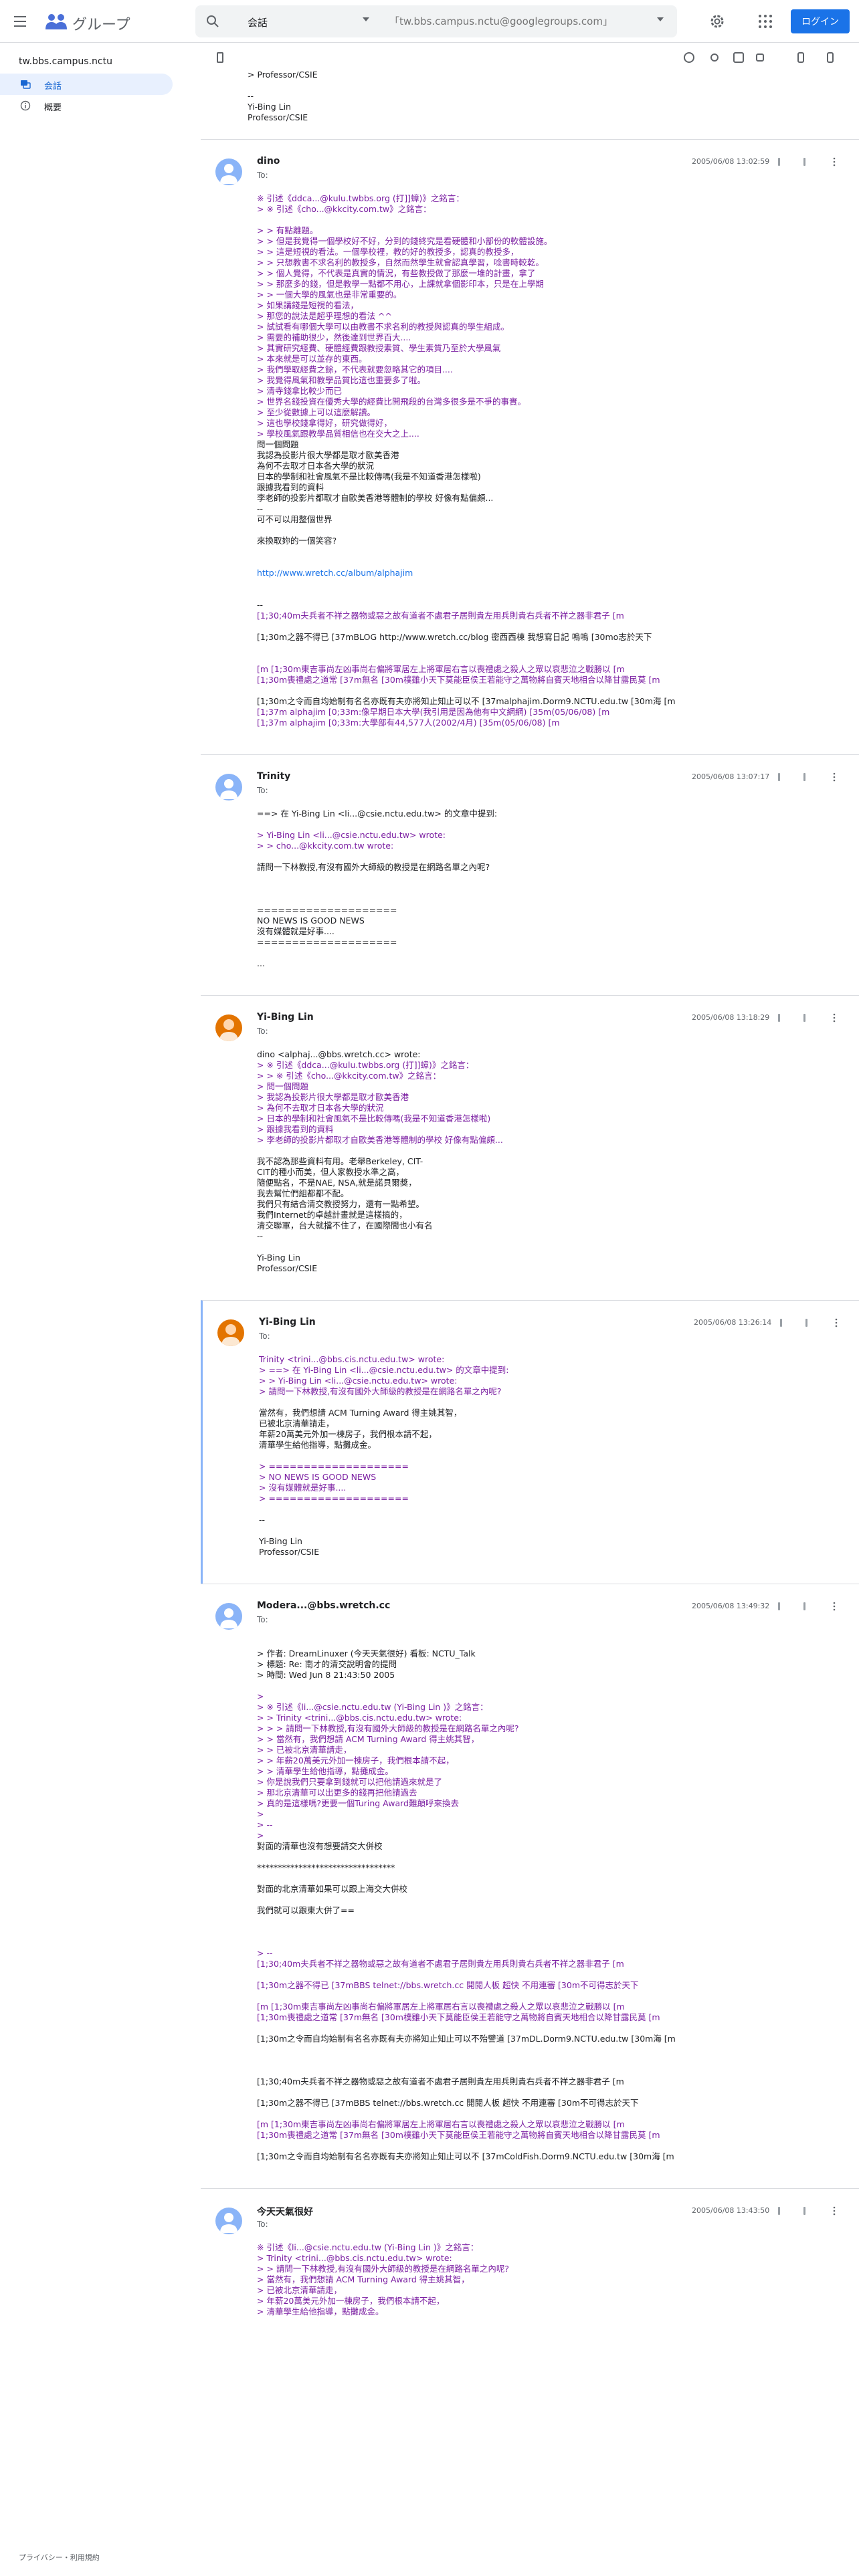 This screenshot has height=2576, width=859. Describe the element at coordinates (765, 21) in the screenshot. I see `apps-grid-icon` at that location.